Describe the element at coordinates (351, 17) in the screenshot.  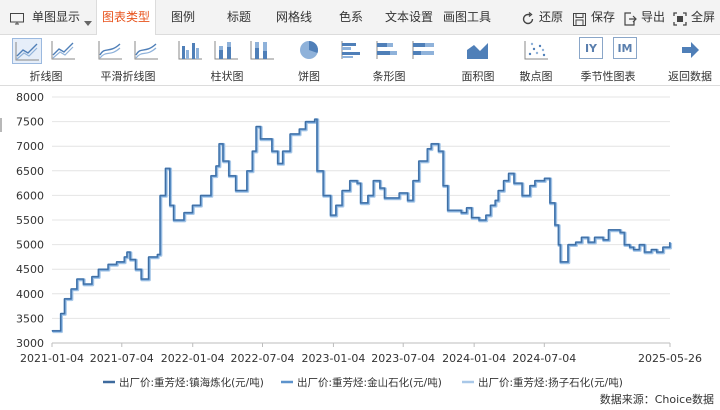
I see `tab-color: 色系` at that location.